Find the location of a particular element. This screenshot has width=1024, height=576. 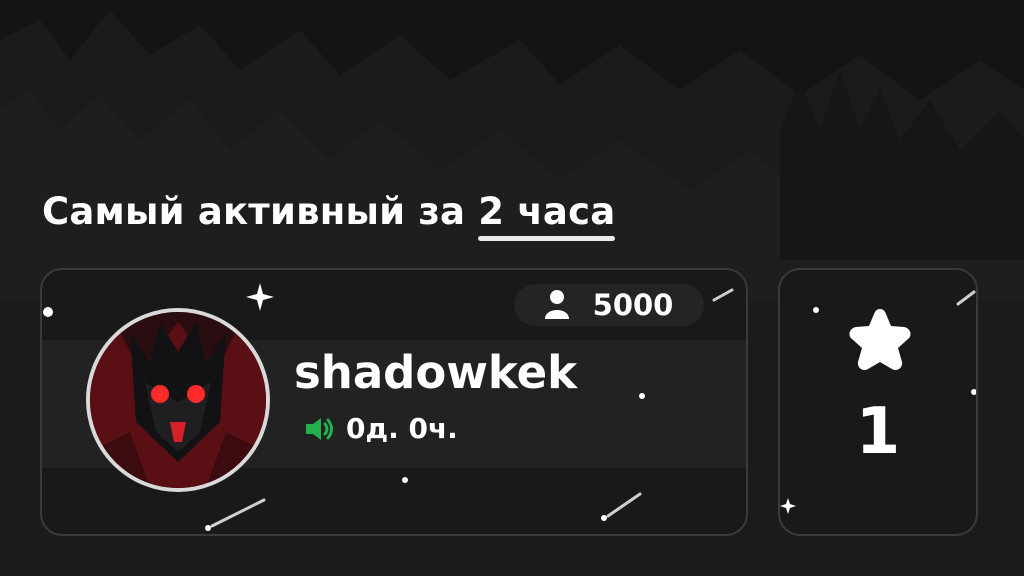

star-icon is located at coordinates (880, 340).